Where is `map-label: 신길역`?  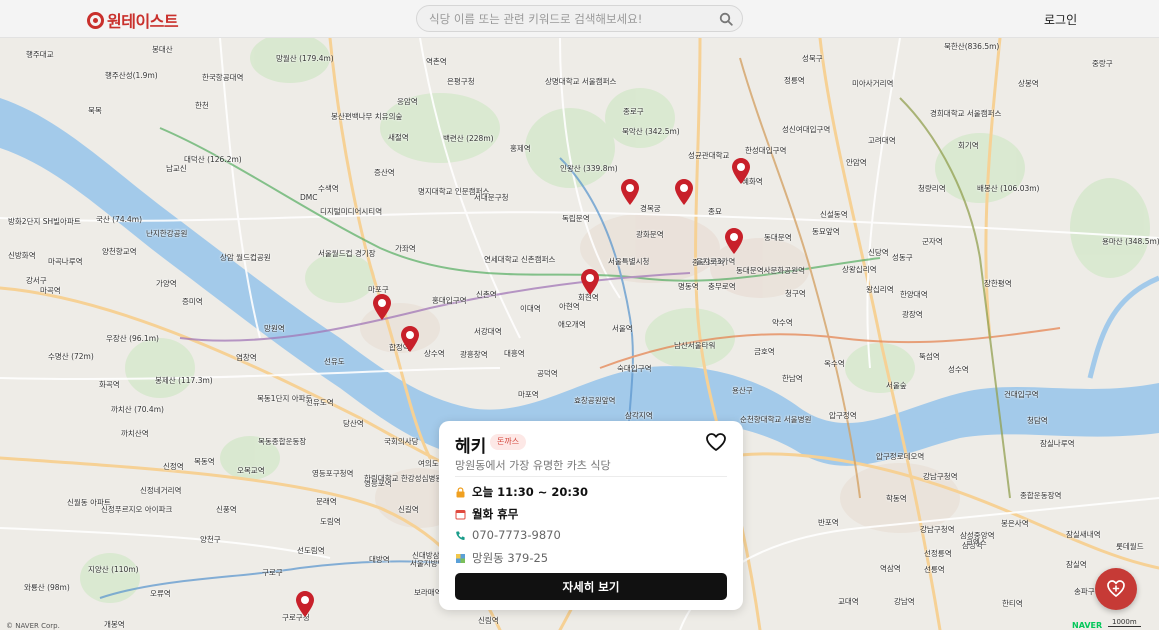 map-label: 신길역 is located at coordinates (408, 509).